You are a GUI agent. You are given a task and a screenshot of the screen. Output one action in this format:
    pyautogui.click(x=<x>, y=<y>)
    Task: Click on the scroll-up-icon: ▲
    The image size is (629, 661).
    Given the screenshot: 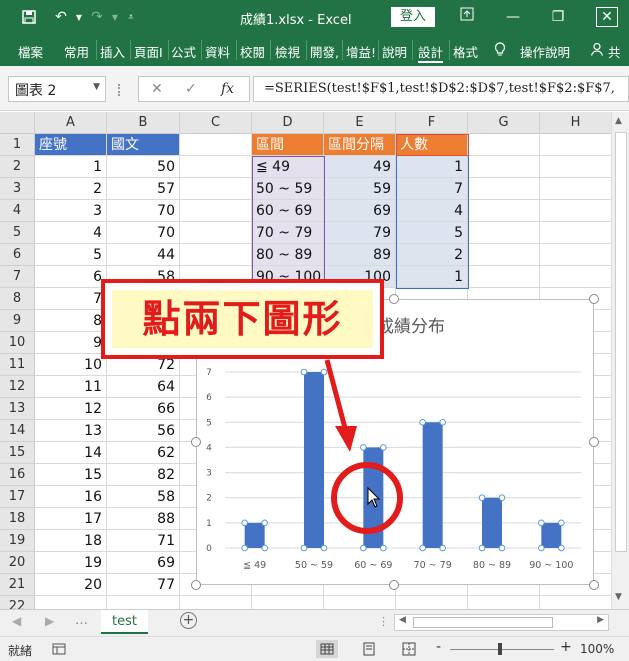 What is the action you would take?
    pyautogui.click(x=618, y=121)
    